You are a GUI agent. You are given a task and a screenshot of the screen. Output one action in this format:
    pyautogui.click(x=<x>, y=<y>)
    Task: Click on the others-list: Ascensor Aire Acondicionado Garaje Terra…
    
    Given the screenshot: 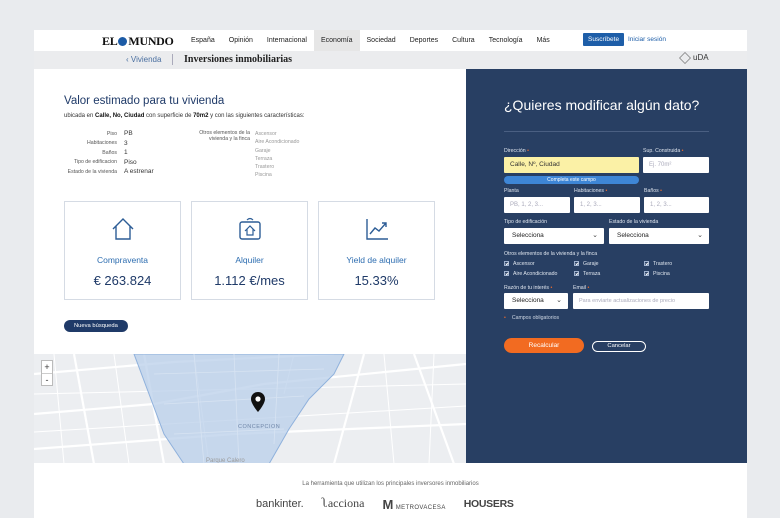 What is the action you would take?
    pyautogui.click(x=277, y=155)
    